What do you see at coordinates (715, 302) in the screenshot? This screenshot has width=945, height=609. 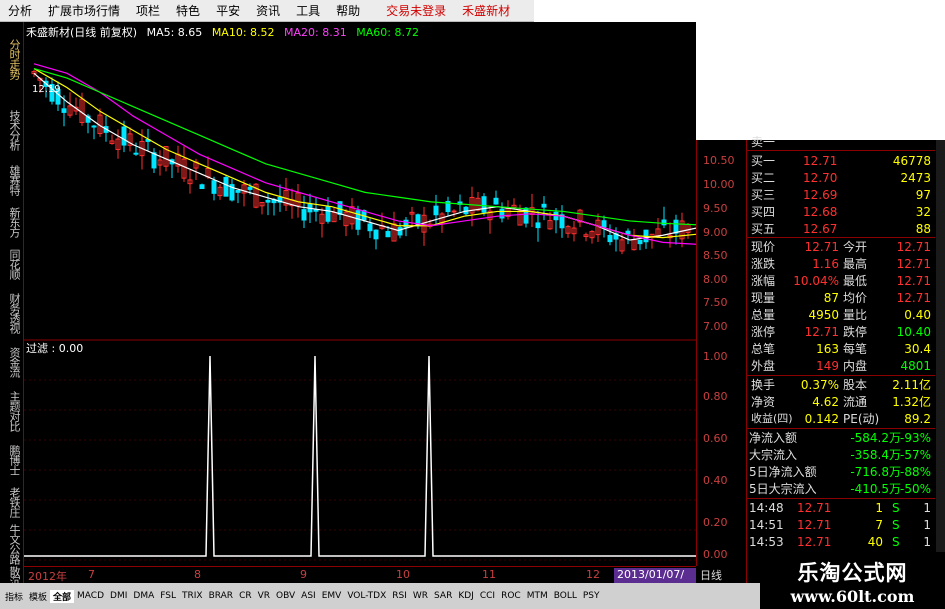 I see `price-tick: 7.50` at bounding box center [715, 302].